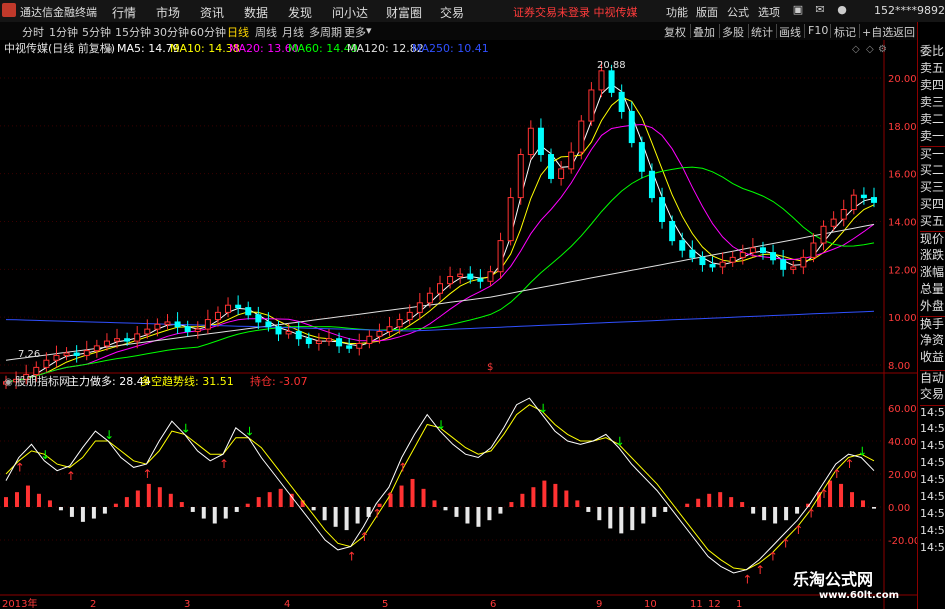 This screenshot has height=609, width=945. What do you see at coordinates (845, 32) in the screenshot?
I see `tool-mark: 标记` at bounding box center [845, 32].